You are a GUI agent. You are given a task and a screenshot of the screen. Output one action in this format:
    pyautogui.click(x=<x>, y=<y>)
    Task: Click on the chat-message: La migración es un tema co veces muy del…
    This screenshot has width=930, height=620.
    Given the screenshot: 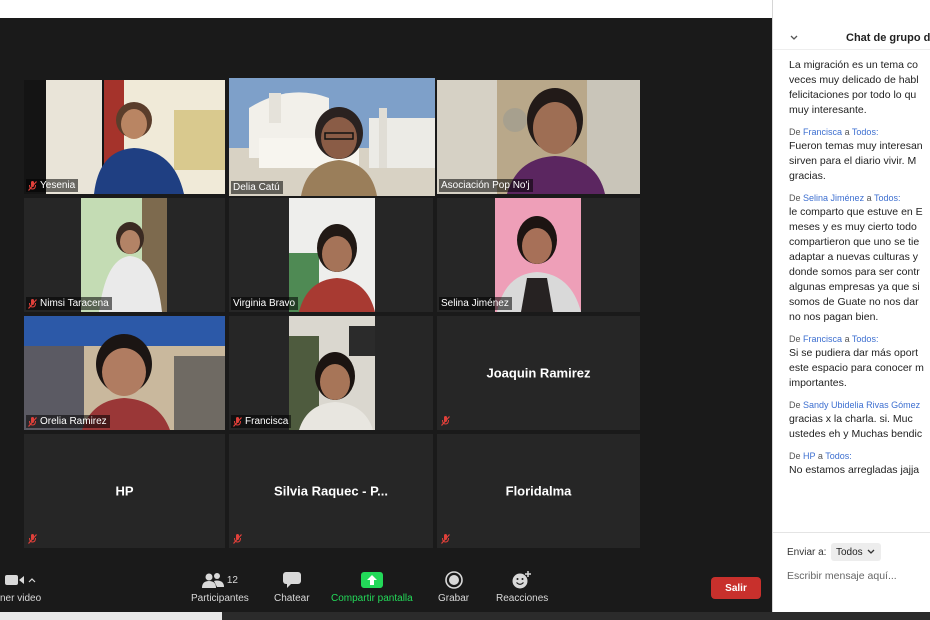 What is the action you would take?
    pyautogui.click(x=859, y=88)
    